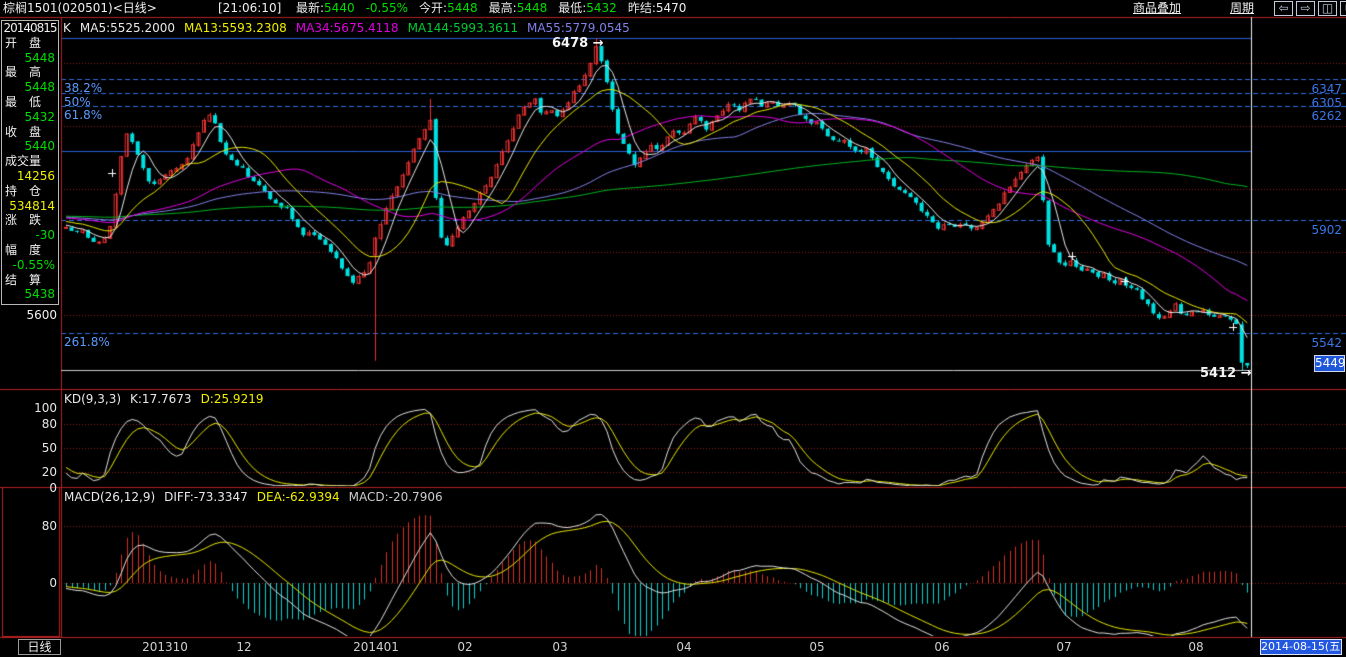 The width and height of the screenshot is (1346, 657). Describe the element at coordinates (80, 8) in the screenshot. I see `instrument-title: 棕榈1501(020501)<日线>` at that location.